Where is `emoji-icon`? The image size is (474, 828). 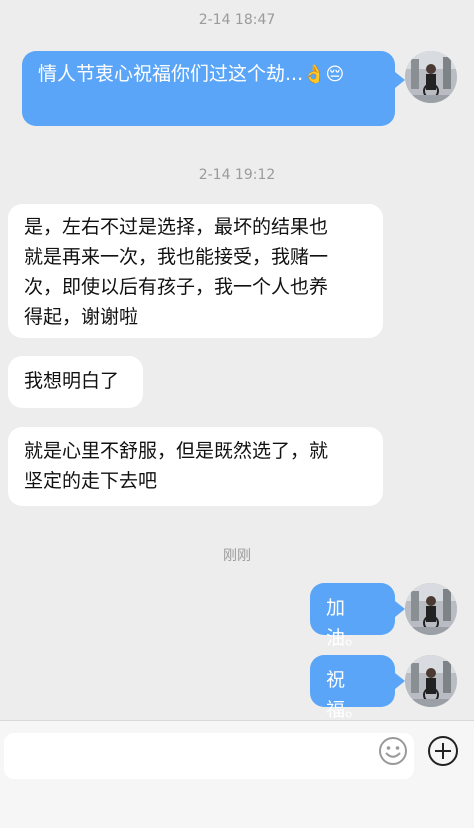
emoji-icon is located at coordinates (393, 751).